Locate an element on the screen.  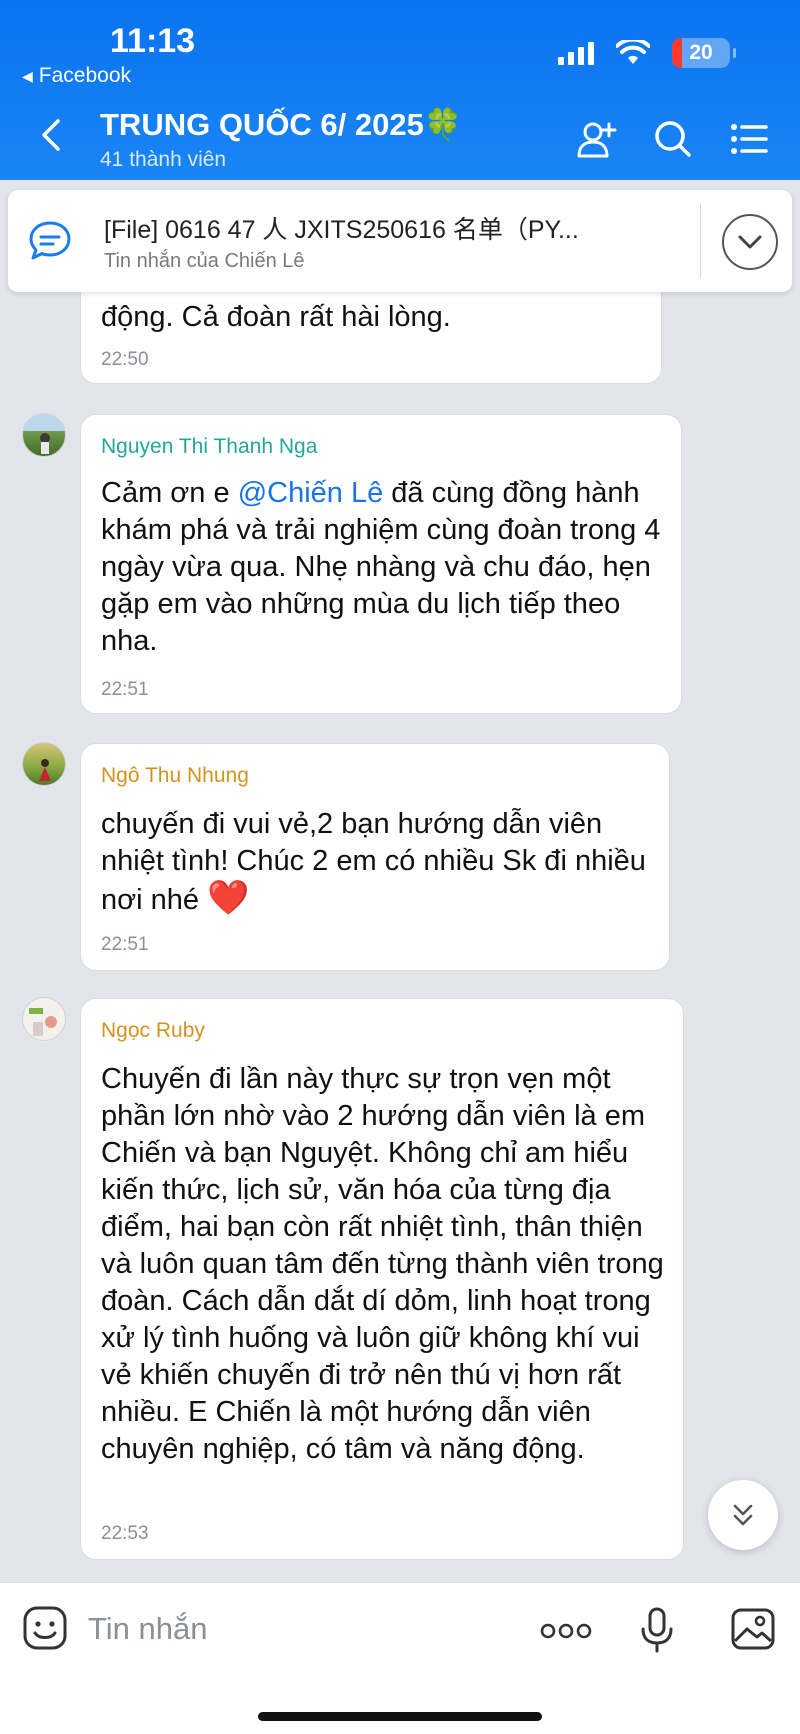
battery-icon: 20 is located at coordinates (704, 53).